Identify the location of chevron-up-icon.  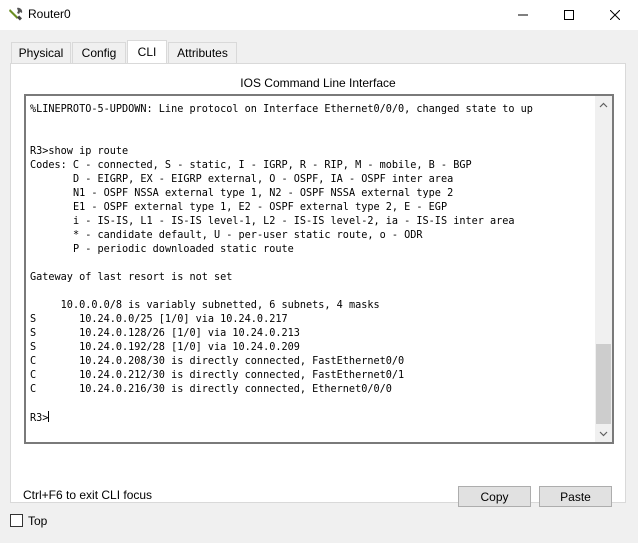
(603, 104).